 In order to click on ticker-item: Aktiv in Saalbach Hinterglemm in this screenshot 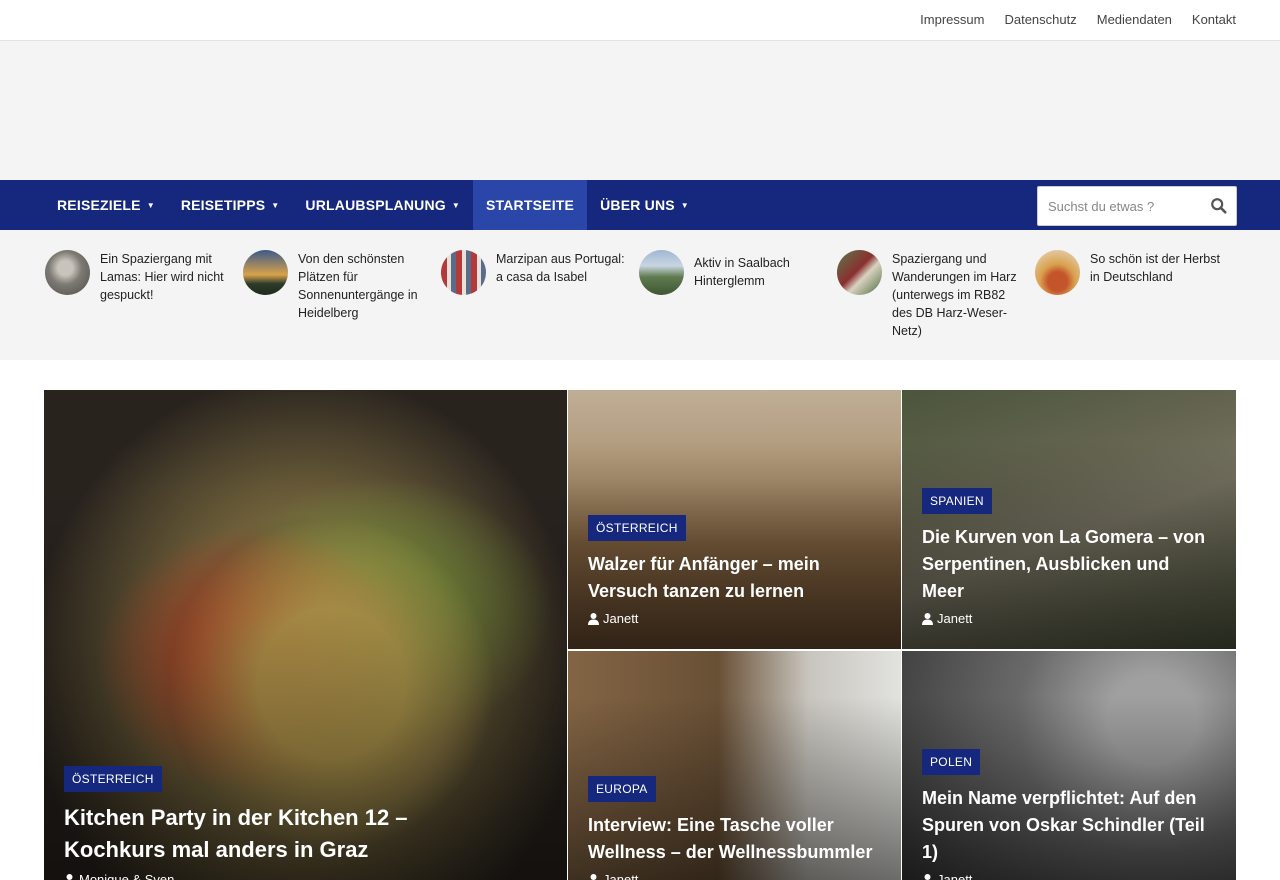, I will do `click(734, 272)`.